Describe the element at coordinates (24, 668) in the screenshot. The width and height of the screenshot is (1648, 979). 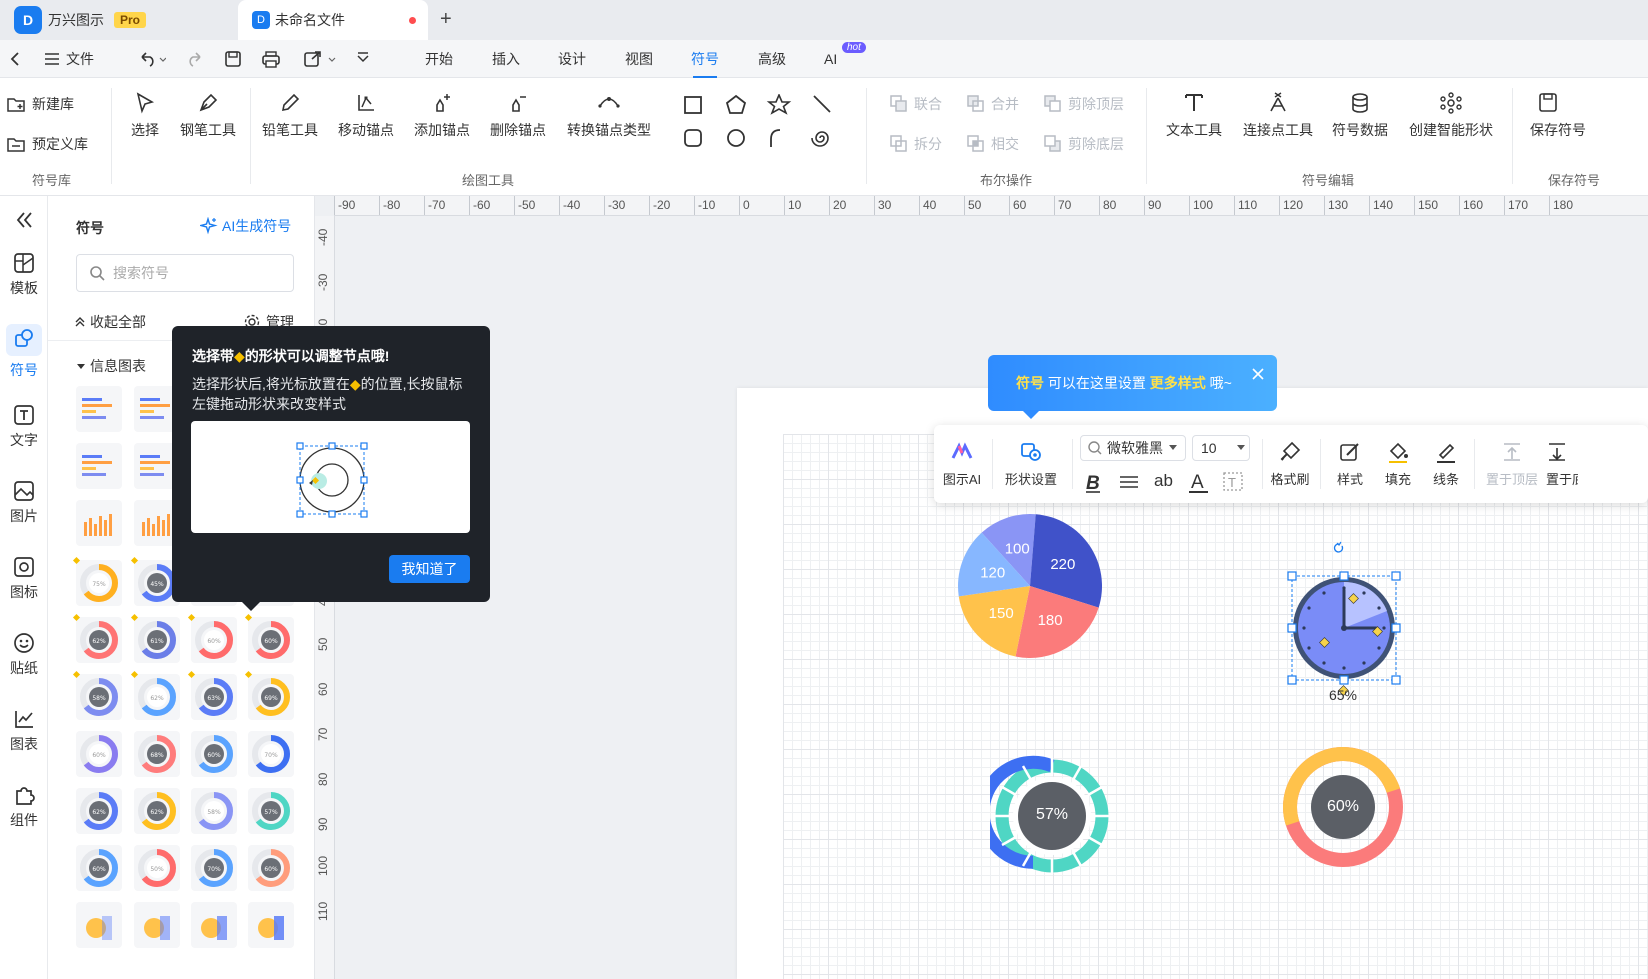
I see `sidebar-label-stickers: 贴纸` at that location.